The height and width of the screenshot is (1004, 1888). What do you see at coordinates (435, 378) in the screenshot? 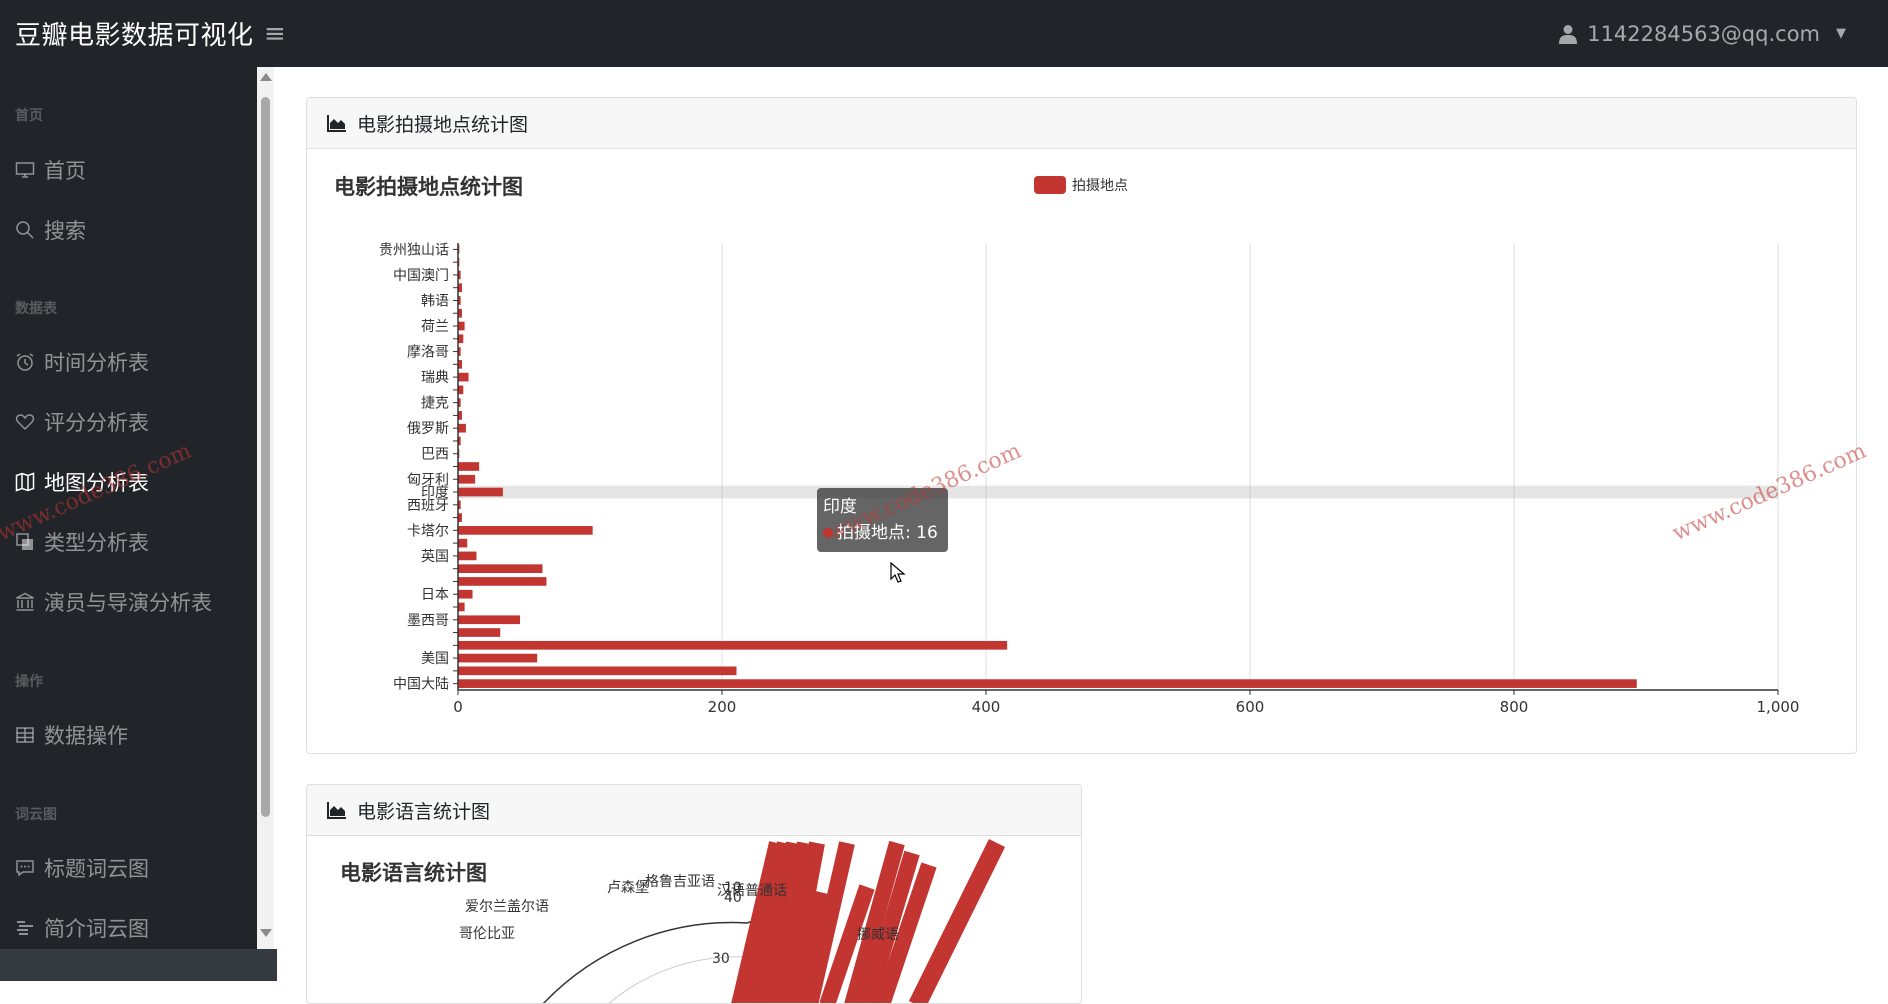
I see `y-tick-label: 瑞典` at bounding box center [435, 378].